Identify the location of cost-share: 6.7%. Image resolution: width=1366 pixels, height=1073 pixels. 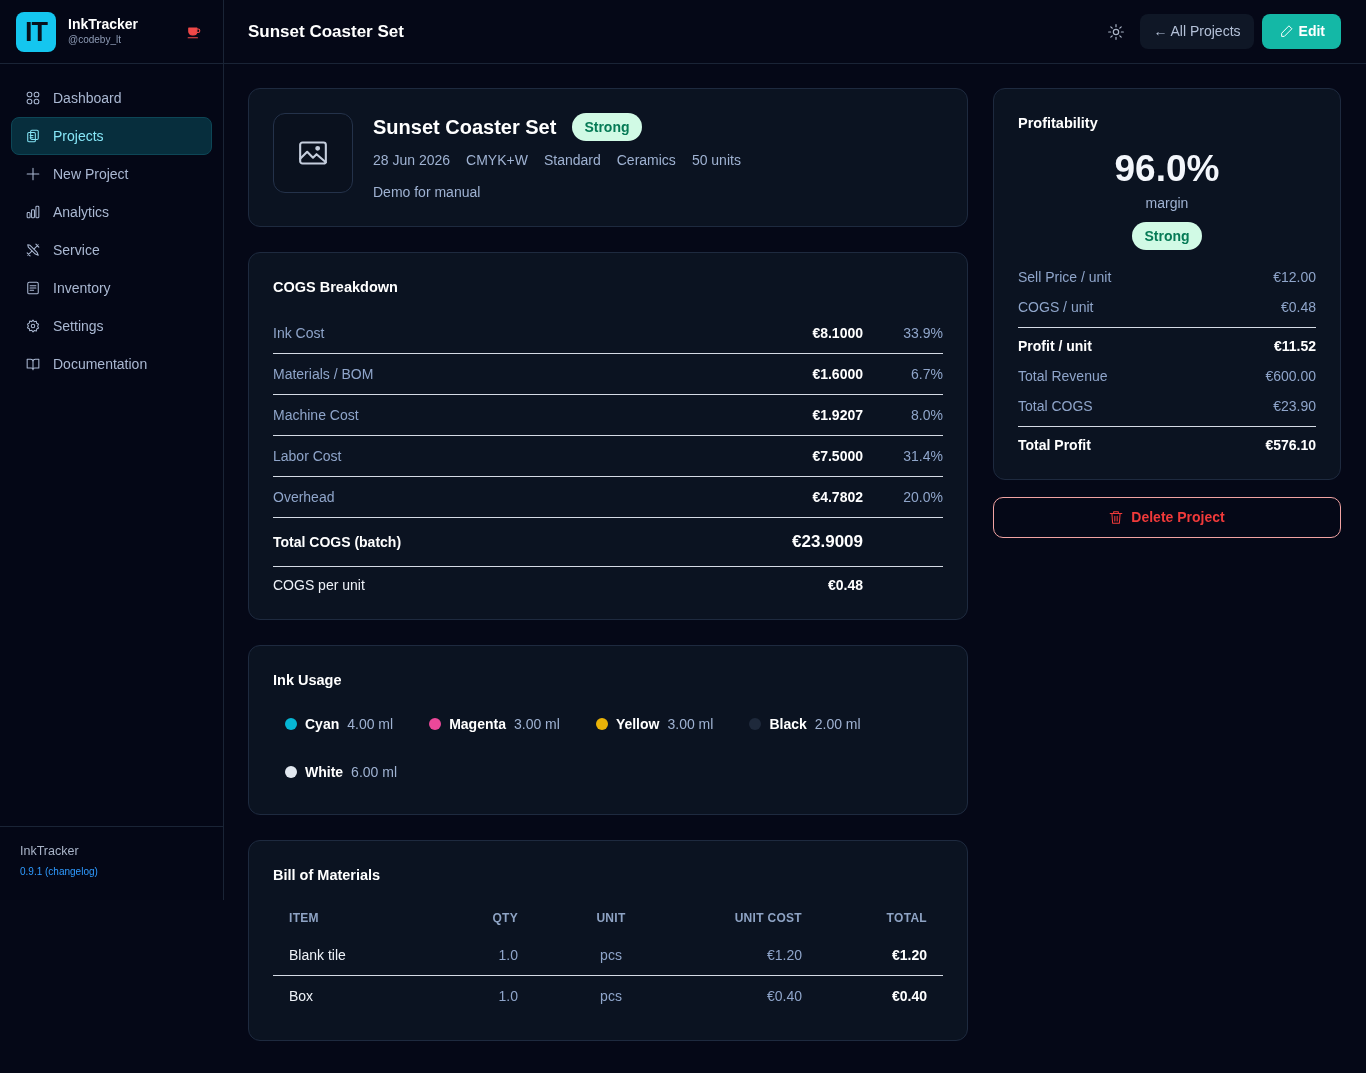
(926, 374).